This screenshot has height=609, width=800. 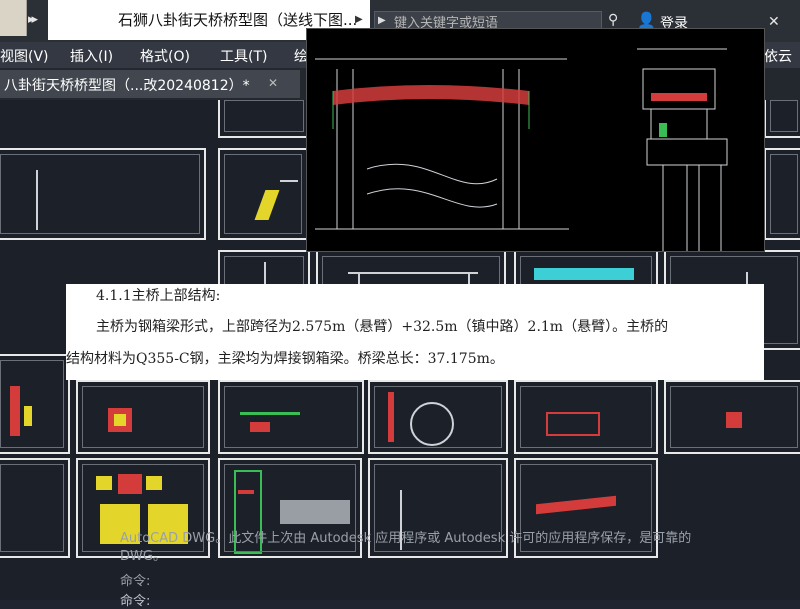 What do you see at coordinates (778, 56) in the screenshot?
I see `menu-extension: 依云` at bounding box center [778, 56].